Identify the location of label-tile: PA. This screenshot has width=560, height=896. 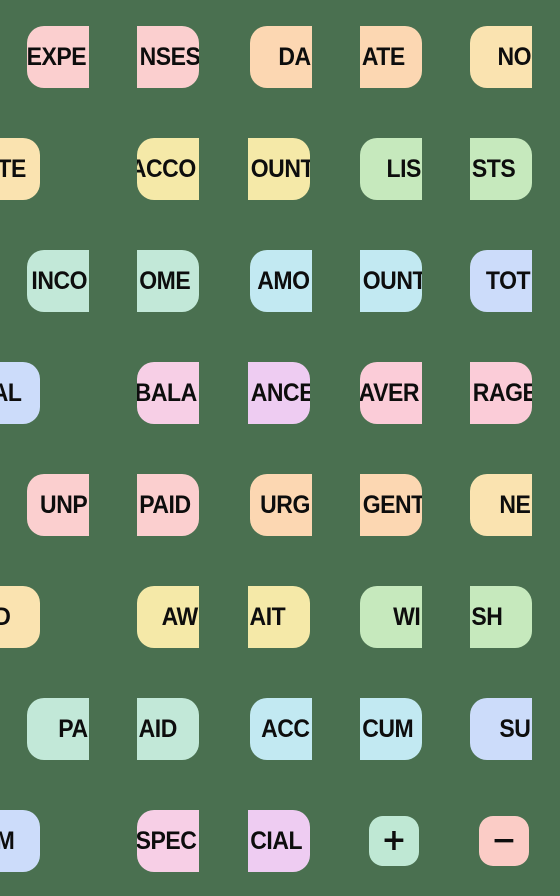
(58, 729).